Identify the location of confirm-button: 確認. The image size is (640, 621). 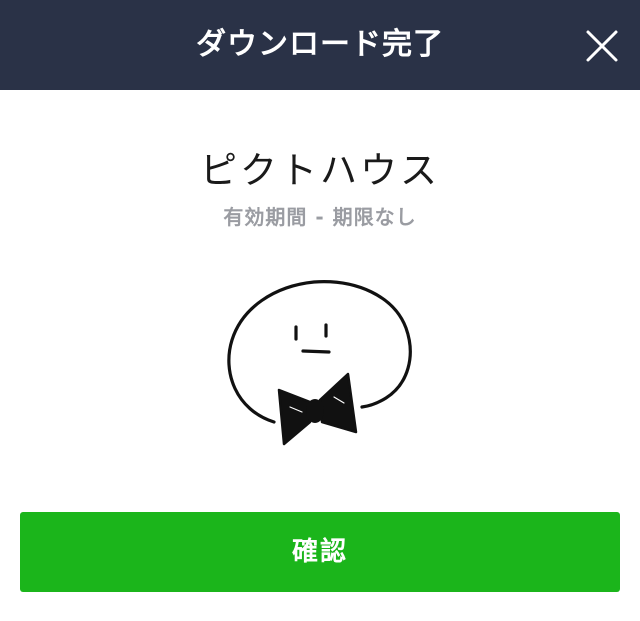
(320, 552).